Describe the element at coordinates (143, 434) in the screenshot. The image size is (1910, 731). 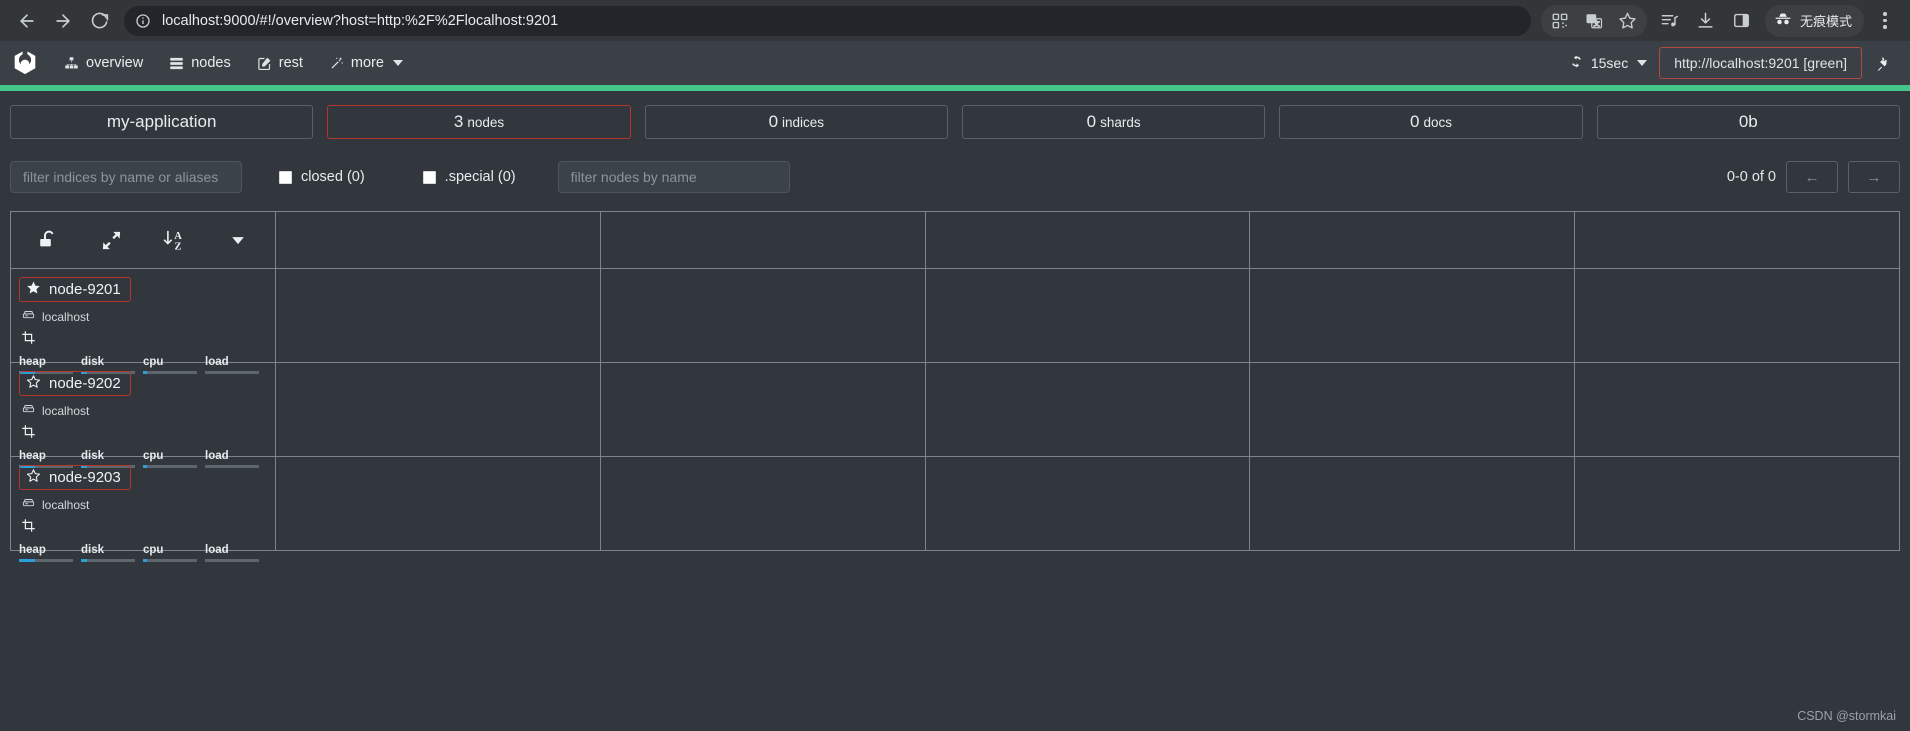
I see `node-roles` at that location.